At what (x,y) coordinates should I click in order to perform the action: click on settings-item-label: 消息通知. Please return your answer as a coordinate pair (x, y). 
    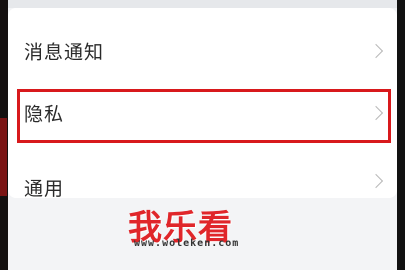
    Looking at the image, I should click on (64, 52).